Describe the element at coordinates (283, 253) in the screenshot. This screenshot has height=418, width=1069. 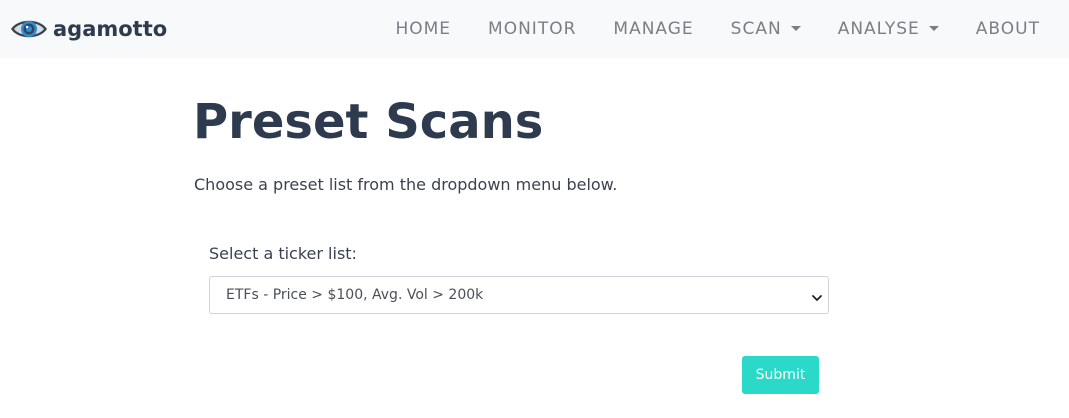
I see `ticker-list-label: Select a ticker list:` at that location.